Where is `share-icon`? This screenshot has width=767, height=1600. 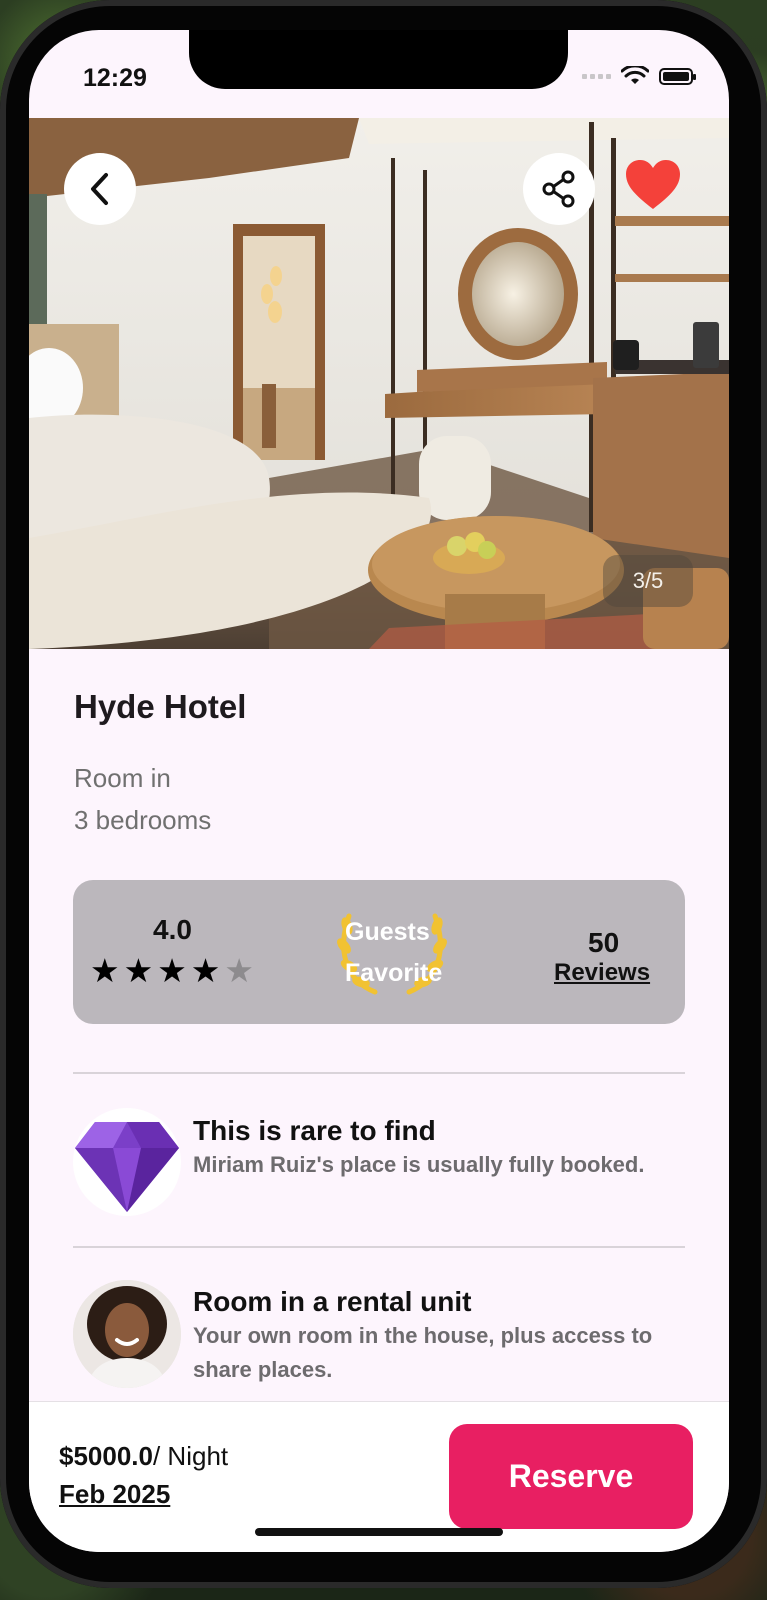 share-icon is located at coordinates (558, 189).